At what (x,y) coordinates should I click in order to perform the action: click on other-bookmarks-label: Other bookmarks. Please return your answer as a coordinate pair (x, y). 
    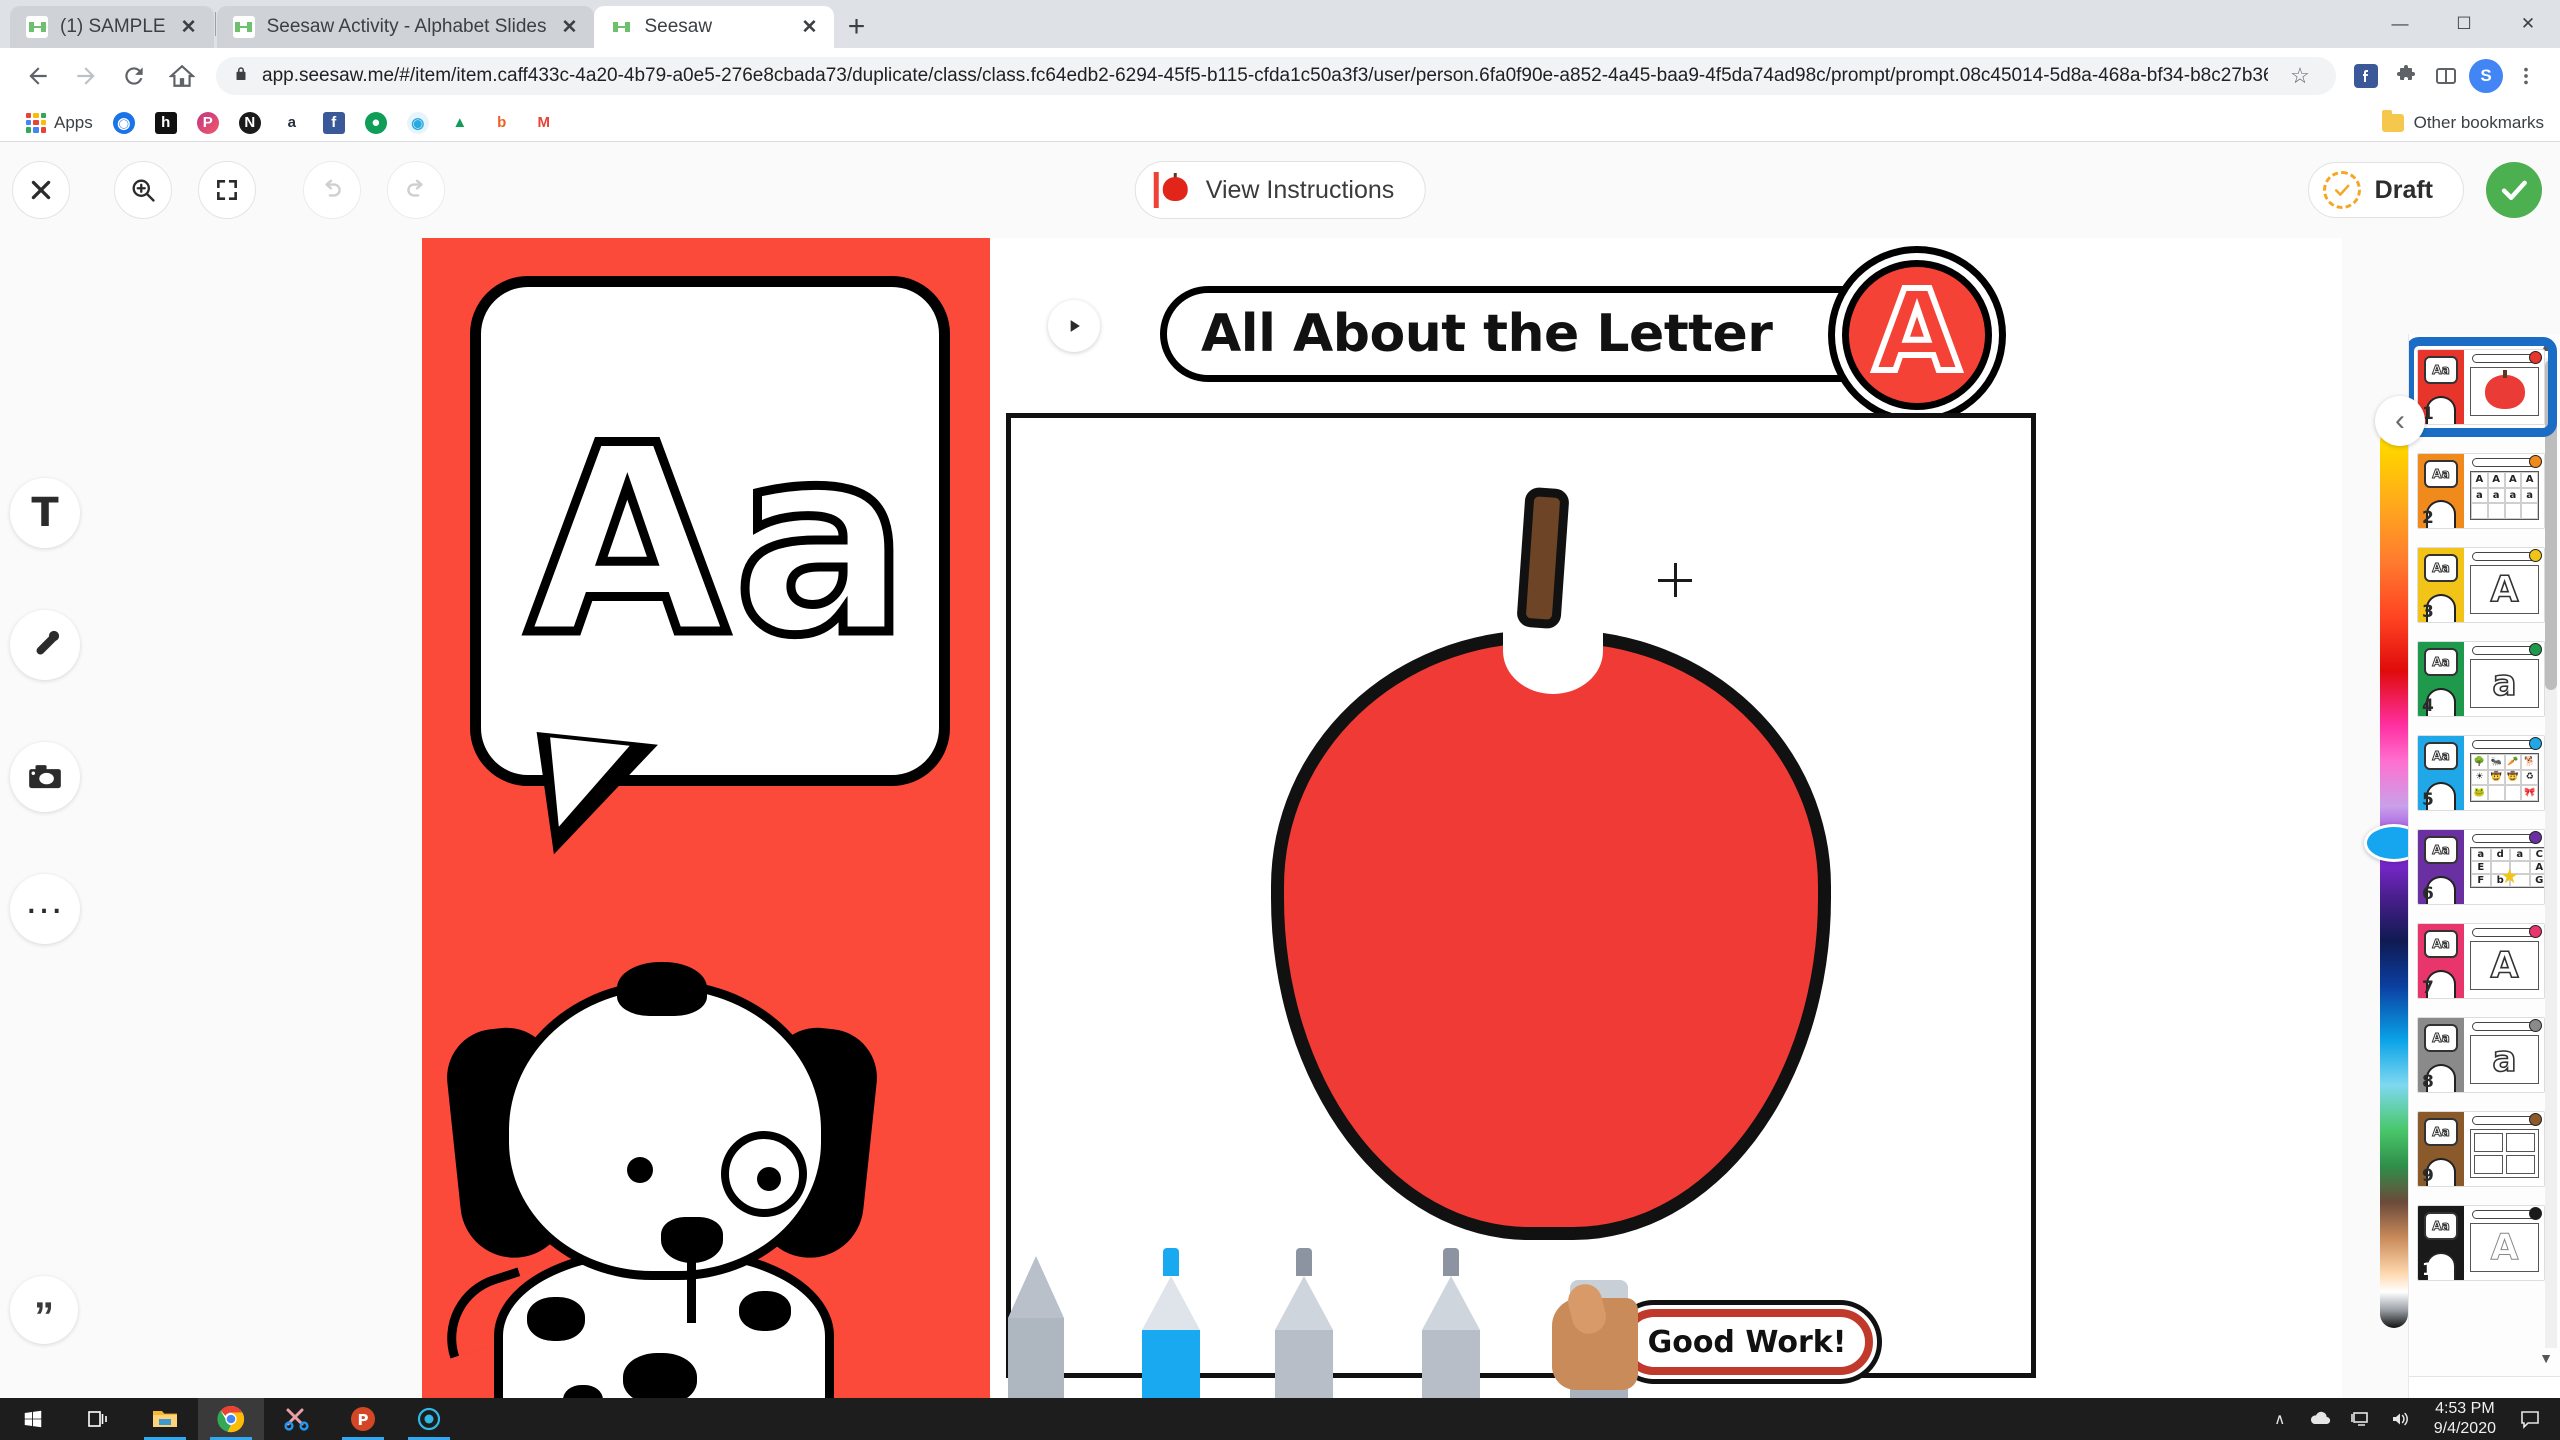
    Looking at the image, I should click on (2478, 122).